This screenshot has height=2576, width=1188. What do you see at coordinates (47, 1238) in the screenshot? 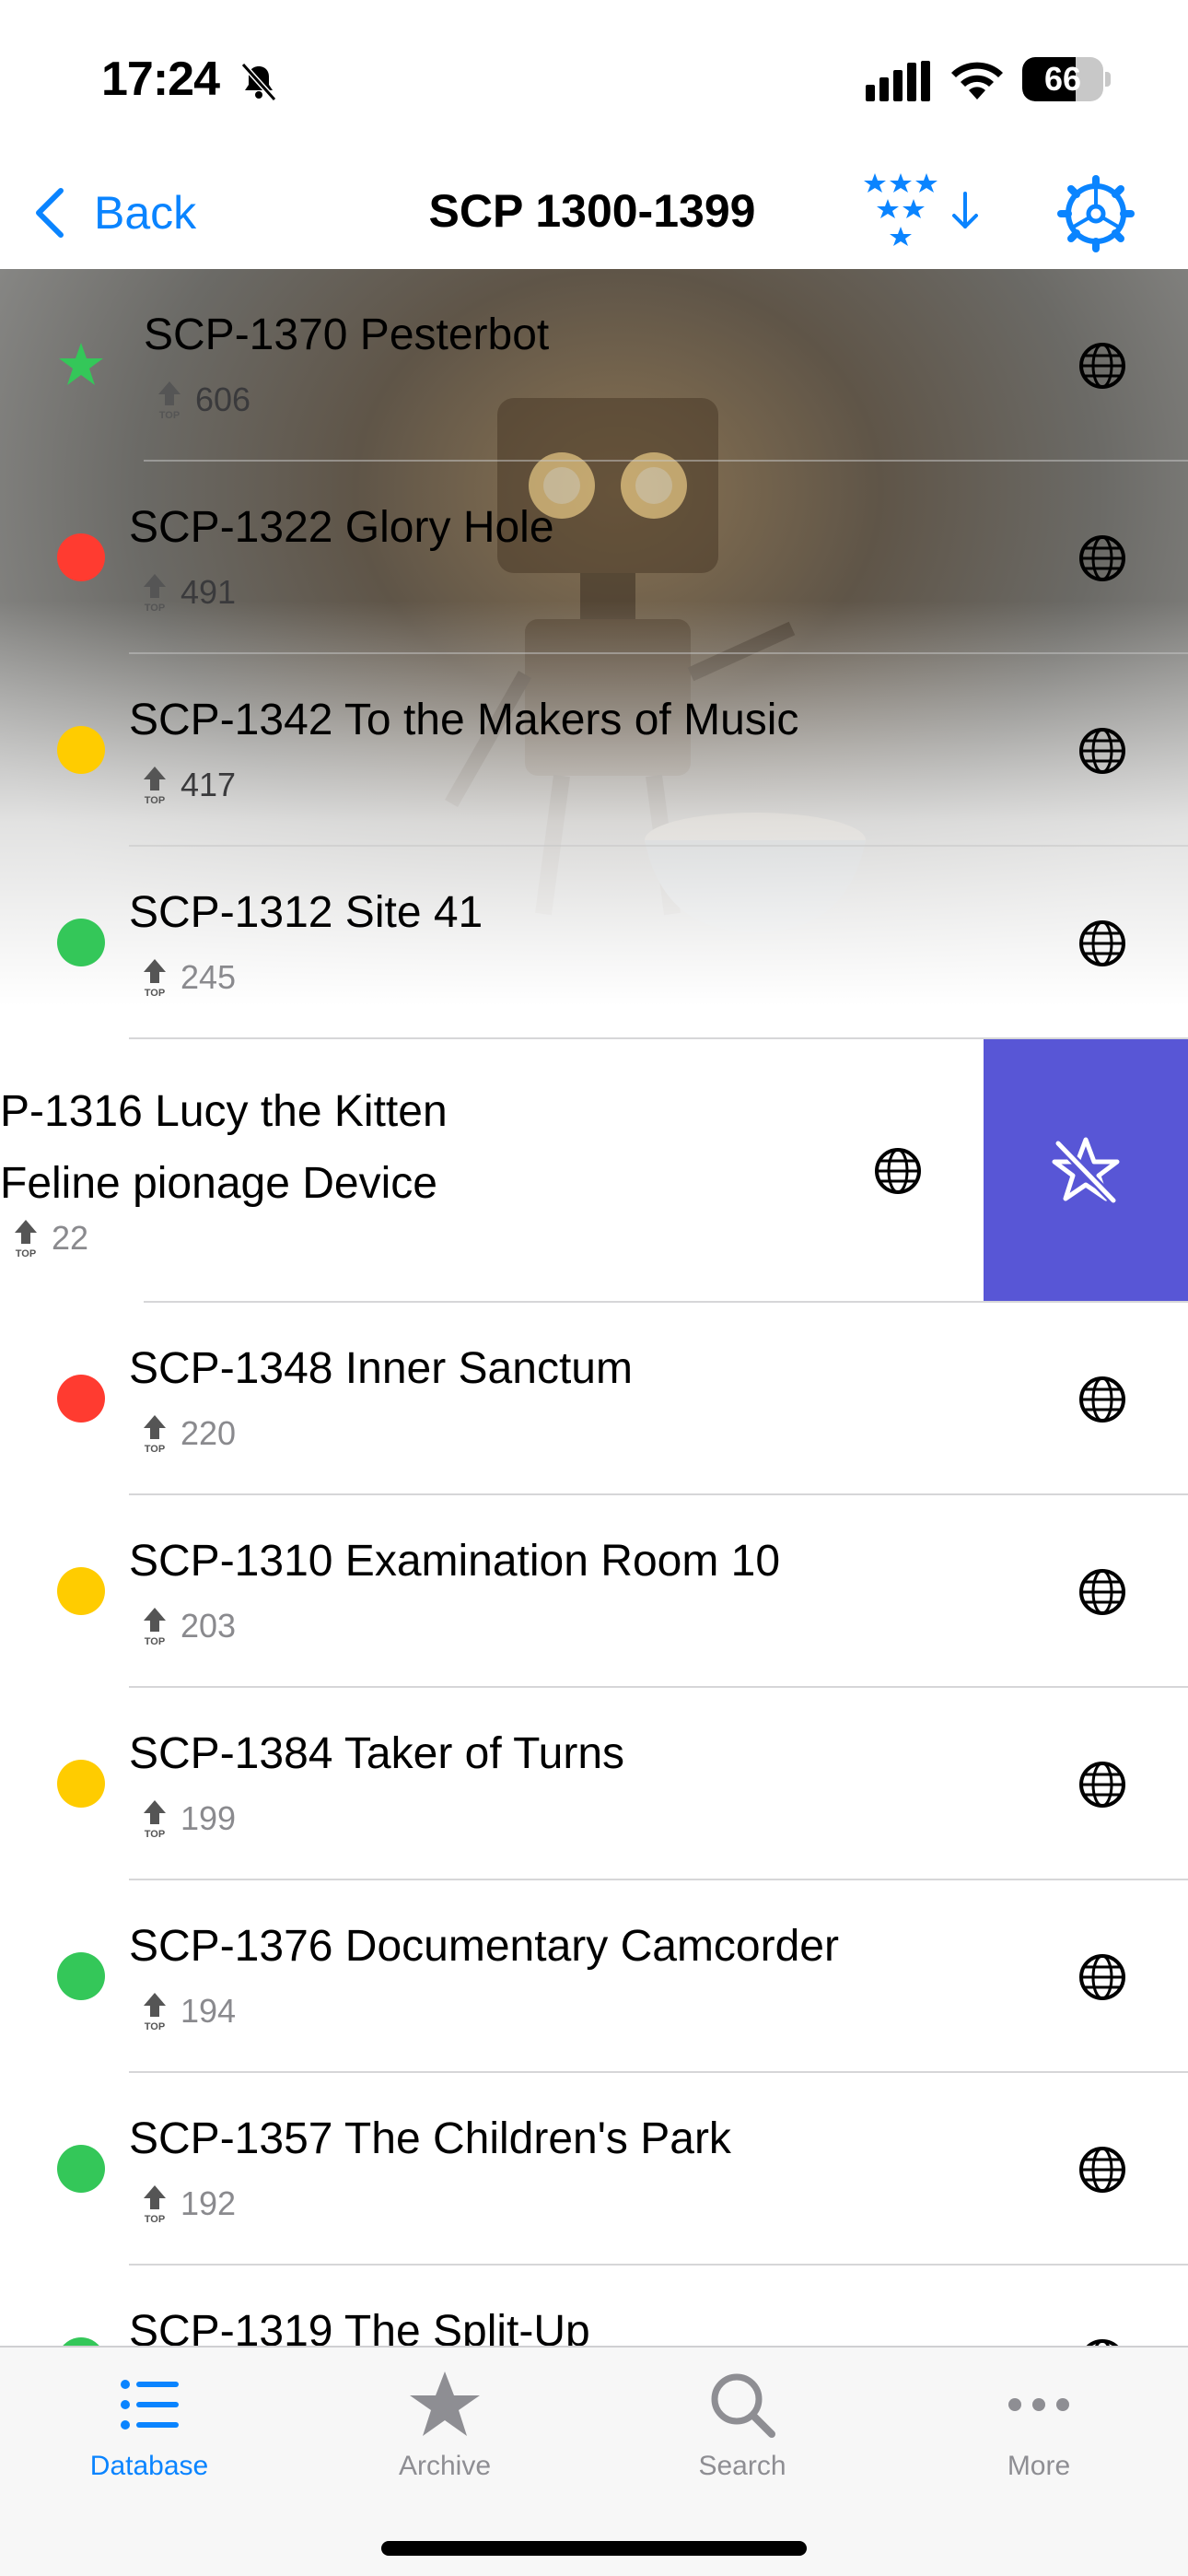
I see `item-rating: TOP 22` at bounding box center [47, 1238].